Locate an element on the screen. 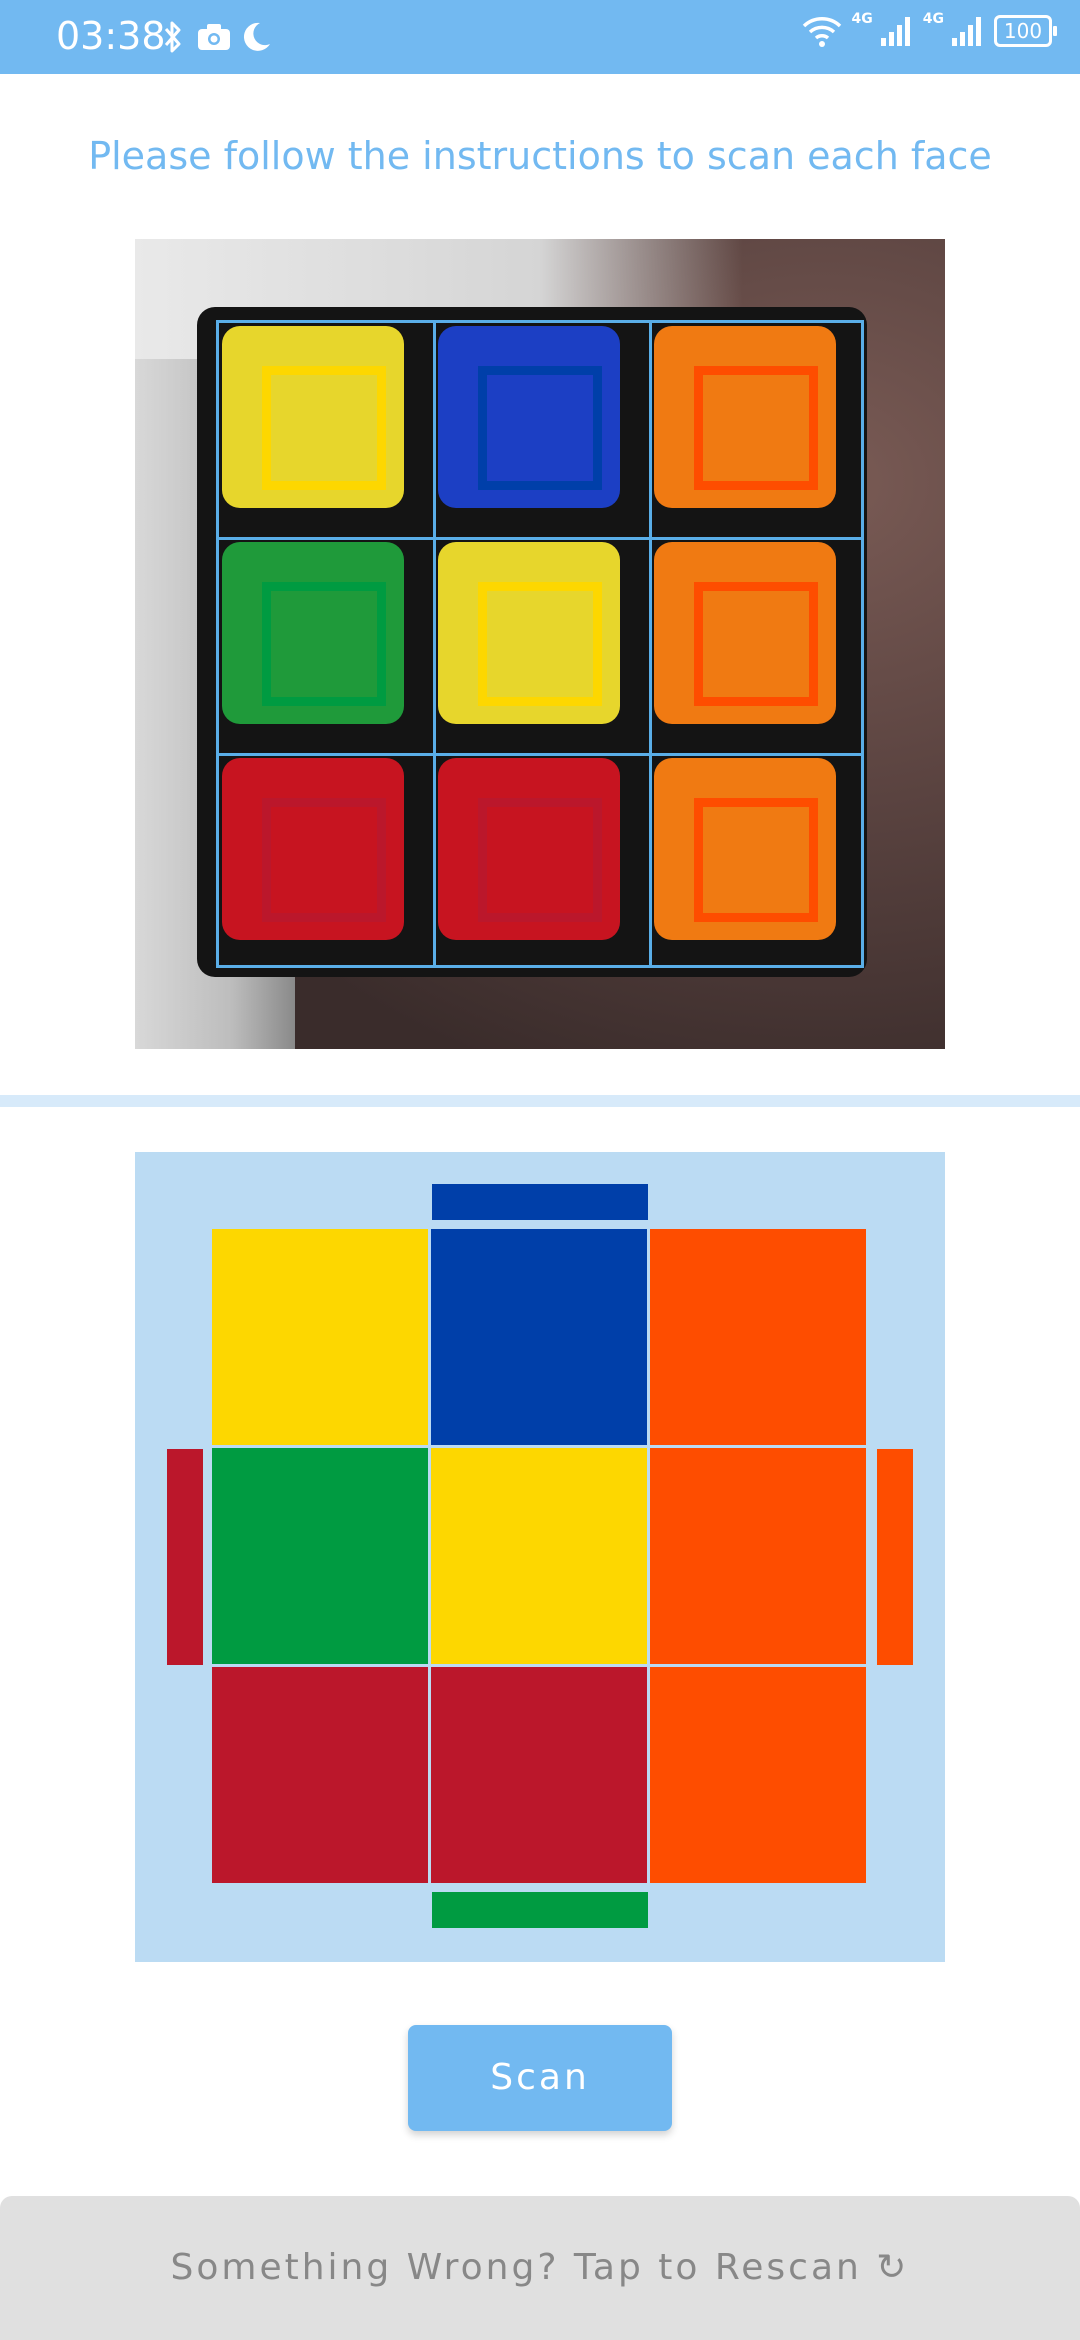 This screenshot has height=2340, width=1080. net-edge-right is located at coordinates (895, 1557).